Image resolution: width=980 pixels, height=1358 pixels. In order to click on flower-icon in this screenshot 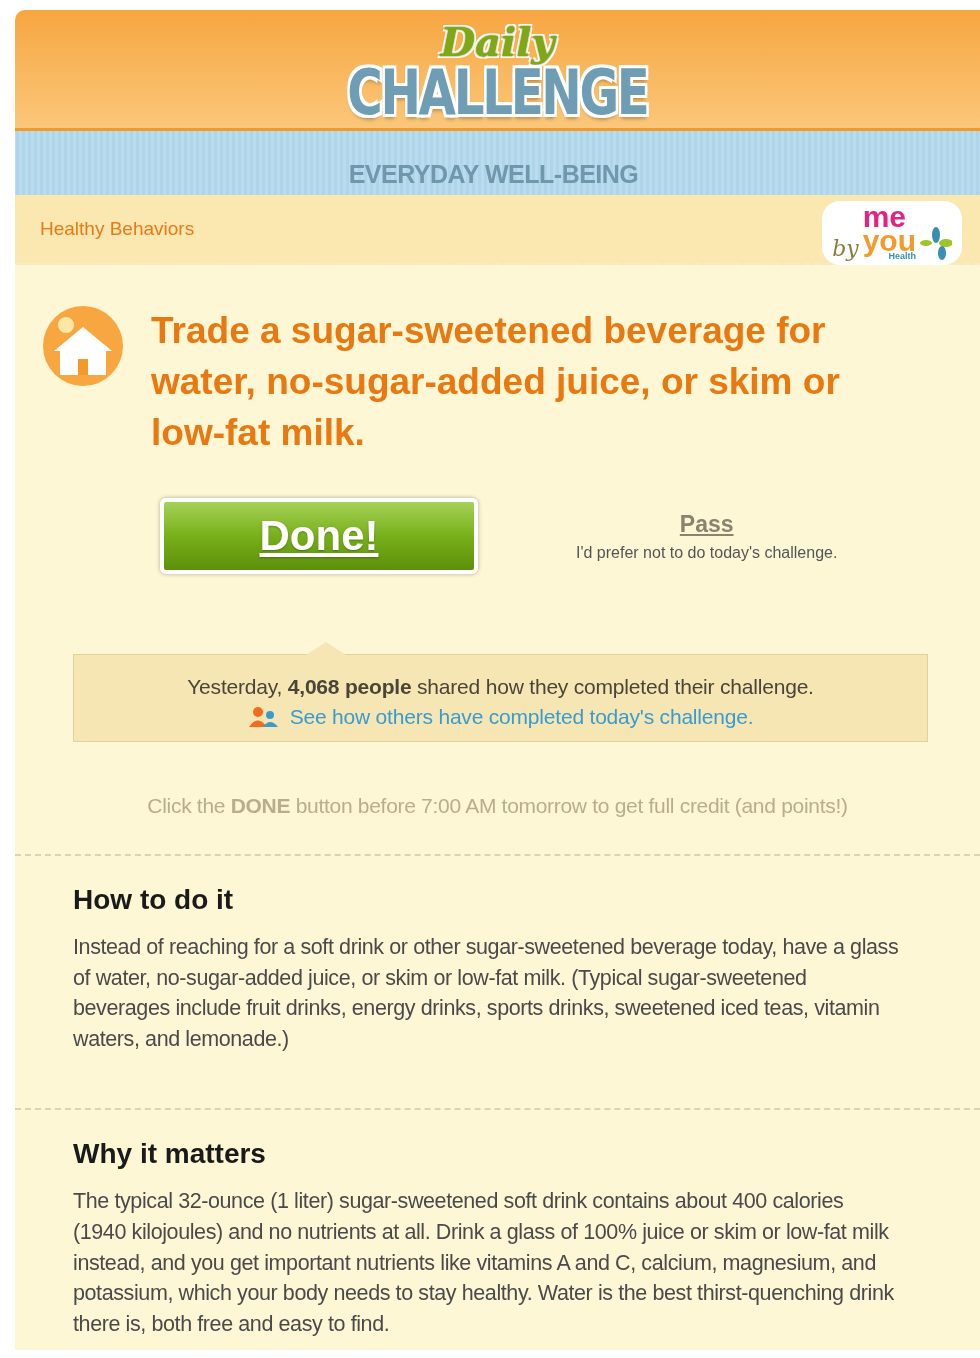, I will do `click(936, 243)`.